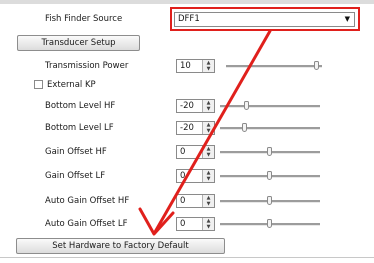  What do you see at coordinates (182, 224) in the screenshot?
I see `auto-gain-offset-lf-value: 0` at bounding box center [182, 224].